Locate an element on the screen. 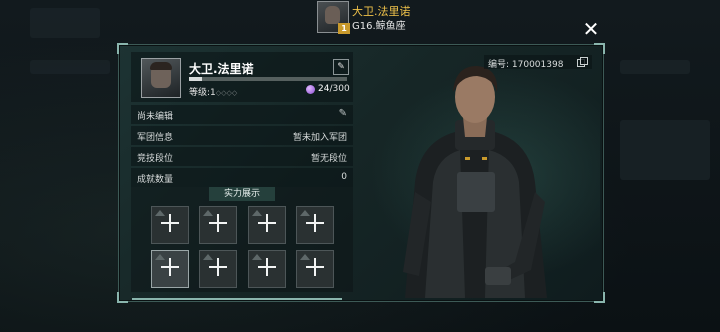 Image resolution: width=720 pixels, height=332 pixels. character-vest is located at coordinates (476, 192).